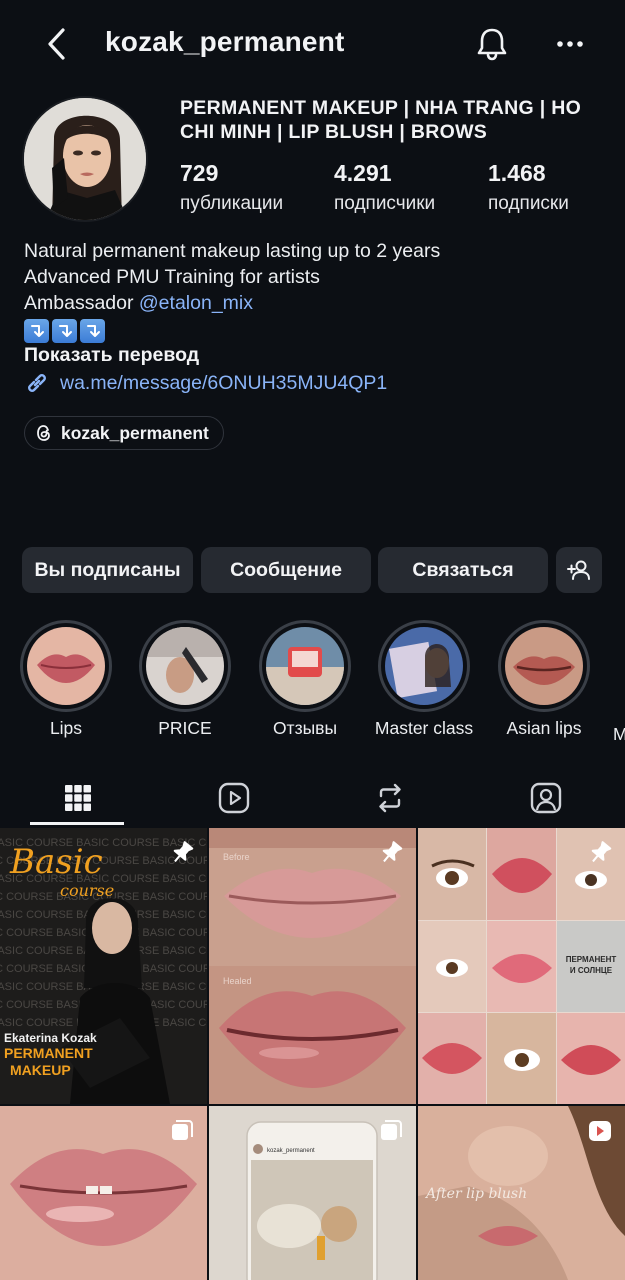 Image resolution: width=625 pixels, height=1280 pixels. I want to click on post-collage-text: И СОЛНЦЕ, so click(591, 970).